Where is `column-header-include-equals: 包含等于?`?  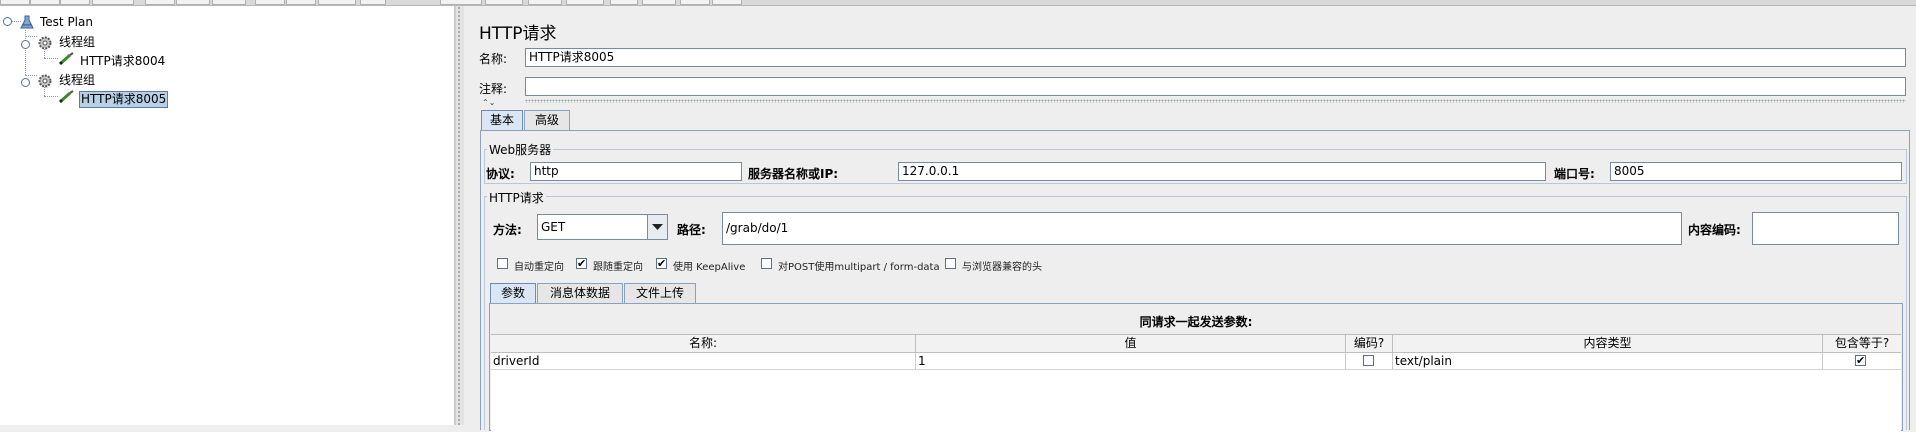 column-header-include-equals: 包含等于? is located at coordinates (1862, 343).